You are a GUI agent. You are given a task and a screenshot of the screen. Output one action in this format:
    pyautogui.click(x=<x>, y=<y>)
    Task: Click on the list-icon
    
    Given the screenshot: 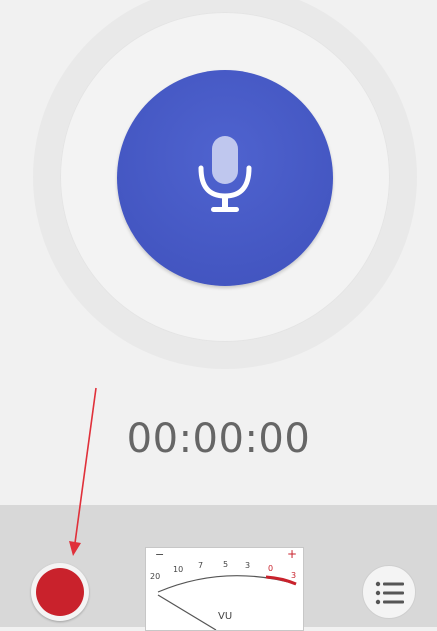 What is the action you would take?
    pyautogui.click(x=389, y=593)
    